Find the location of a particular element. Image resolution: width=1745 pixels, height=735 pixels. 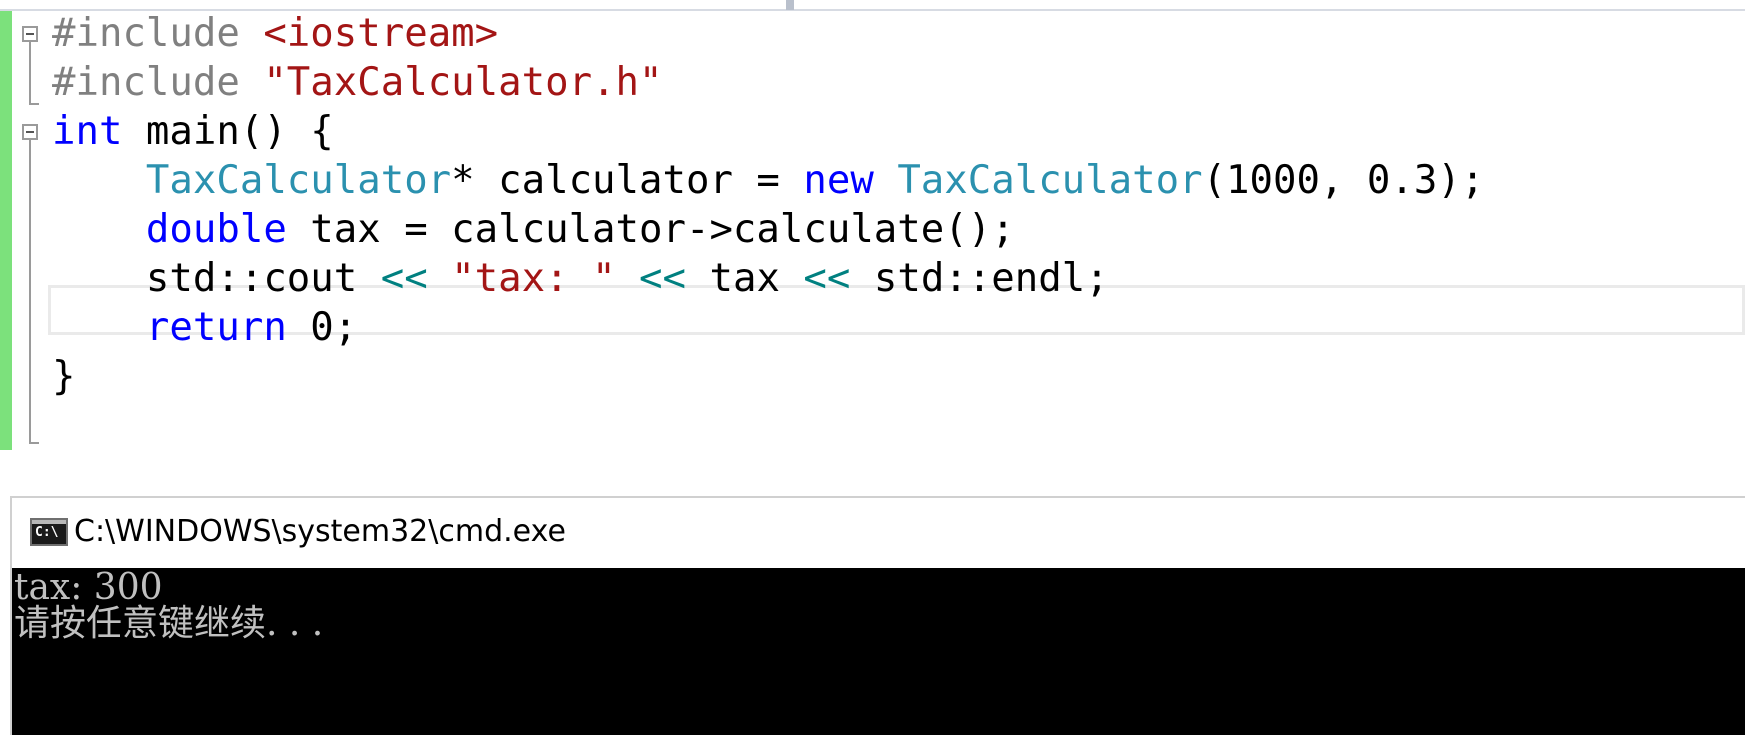

code-token: return is located at coordinates (216, 327).